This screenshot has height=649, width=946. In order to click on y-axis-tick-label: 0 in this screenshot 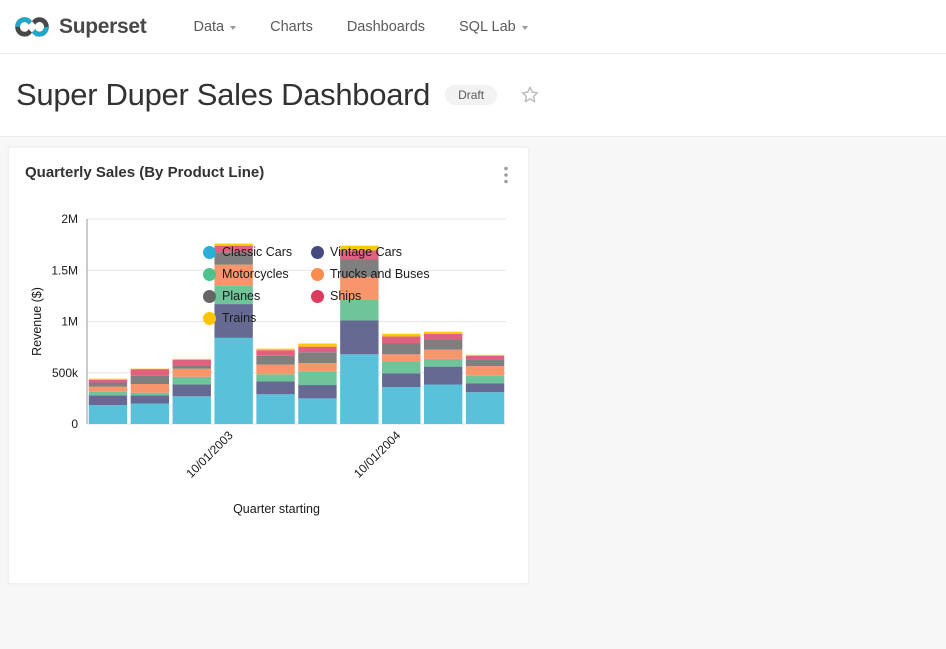, I will do `click(74, 424)`.